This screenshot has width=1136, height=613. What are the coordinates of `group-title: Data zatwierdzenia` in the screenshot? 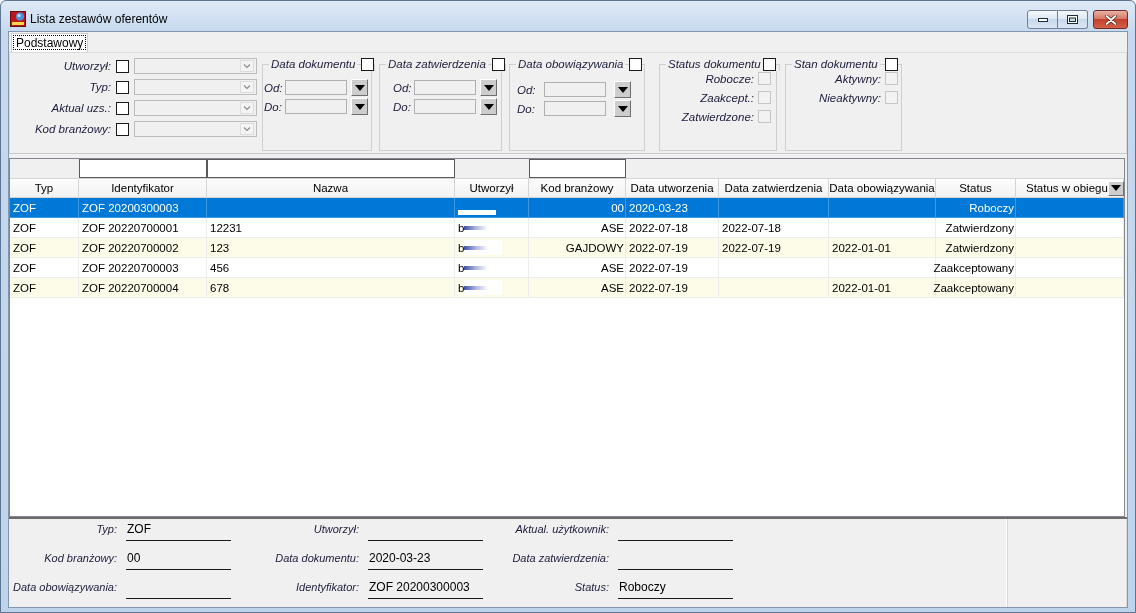 It's located at (437, 64).